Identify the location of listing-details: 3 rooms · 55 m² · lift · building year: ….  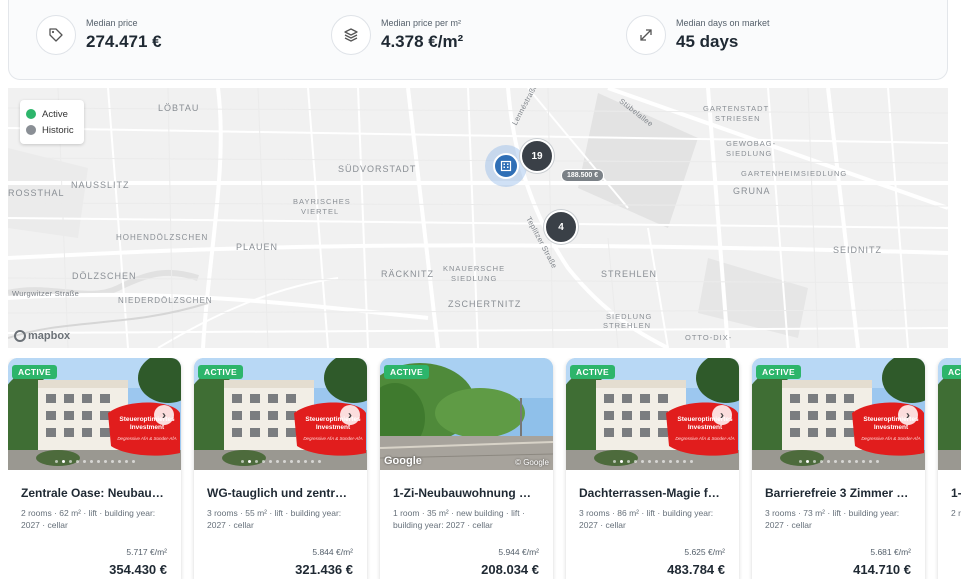
(274, 519).